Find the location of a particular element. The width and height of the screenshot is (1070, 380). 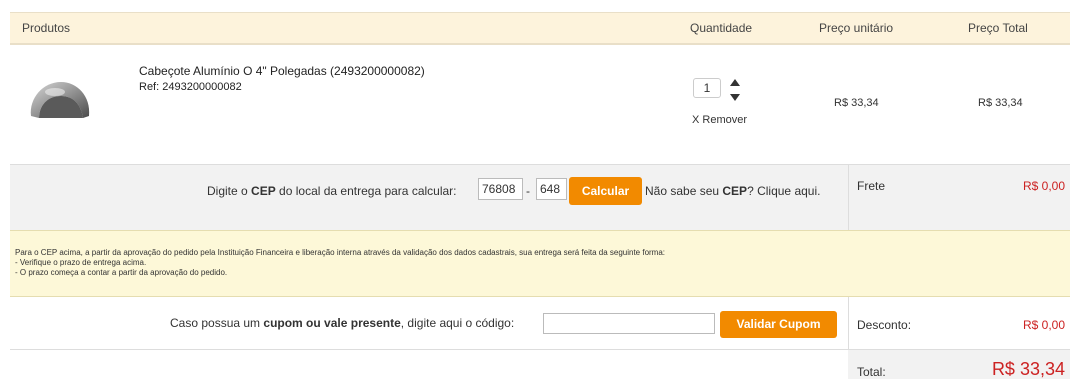

total-price: R$ 33,34 is located at coordinates (1000, 103).